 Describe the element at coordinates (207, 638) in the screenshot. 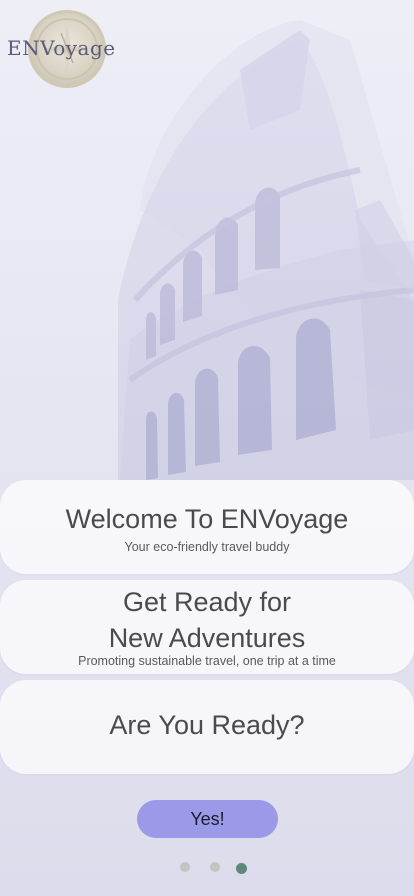

I see `adventures-title-line2: New Adventures` at that location.